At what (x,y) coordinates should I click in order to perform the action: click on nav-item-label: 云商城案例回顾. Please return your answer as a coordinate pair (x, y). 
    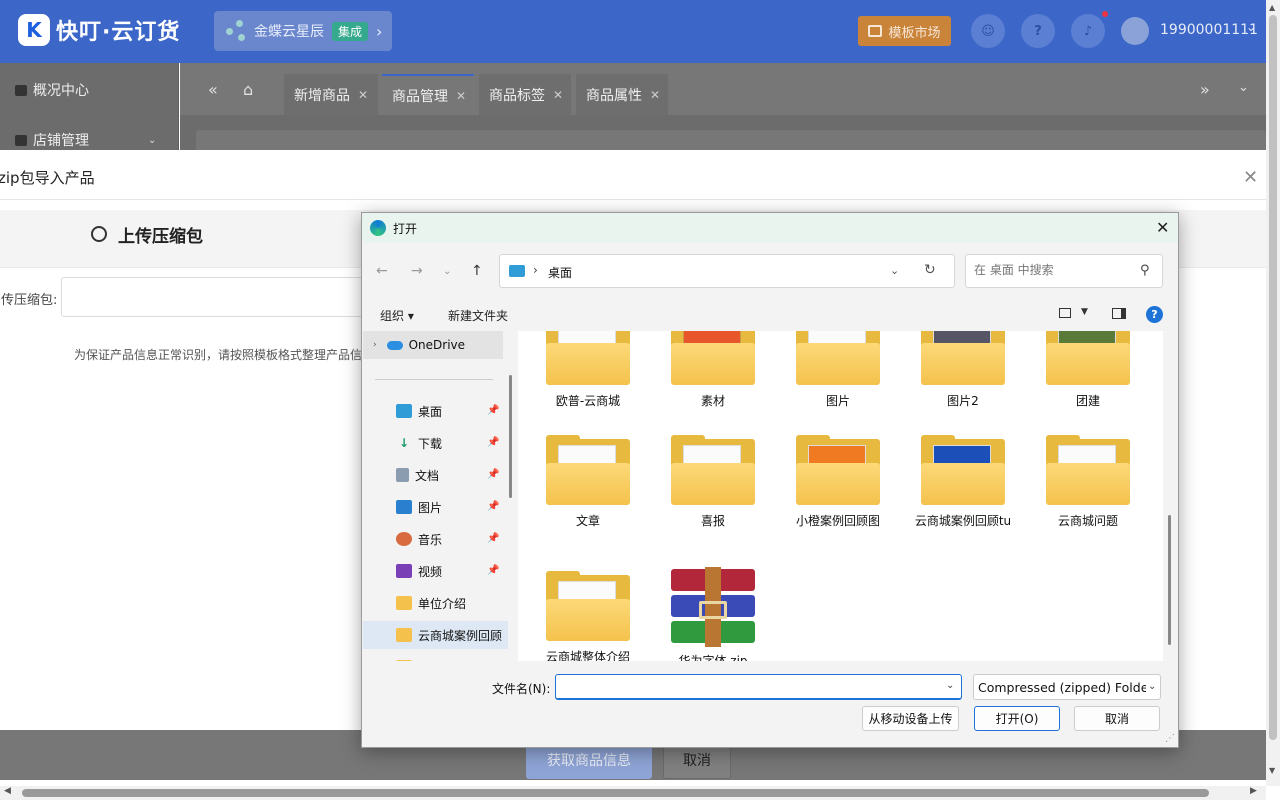
    Looking at the image, I should click on (460, 635).